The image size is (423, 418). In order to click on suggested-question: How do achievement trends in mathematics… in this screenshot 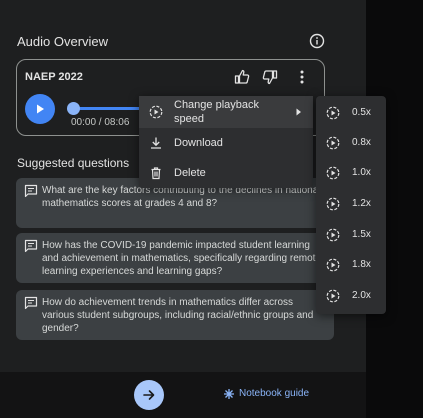, I will do `click(175, 315)`.